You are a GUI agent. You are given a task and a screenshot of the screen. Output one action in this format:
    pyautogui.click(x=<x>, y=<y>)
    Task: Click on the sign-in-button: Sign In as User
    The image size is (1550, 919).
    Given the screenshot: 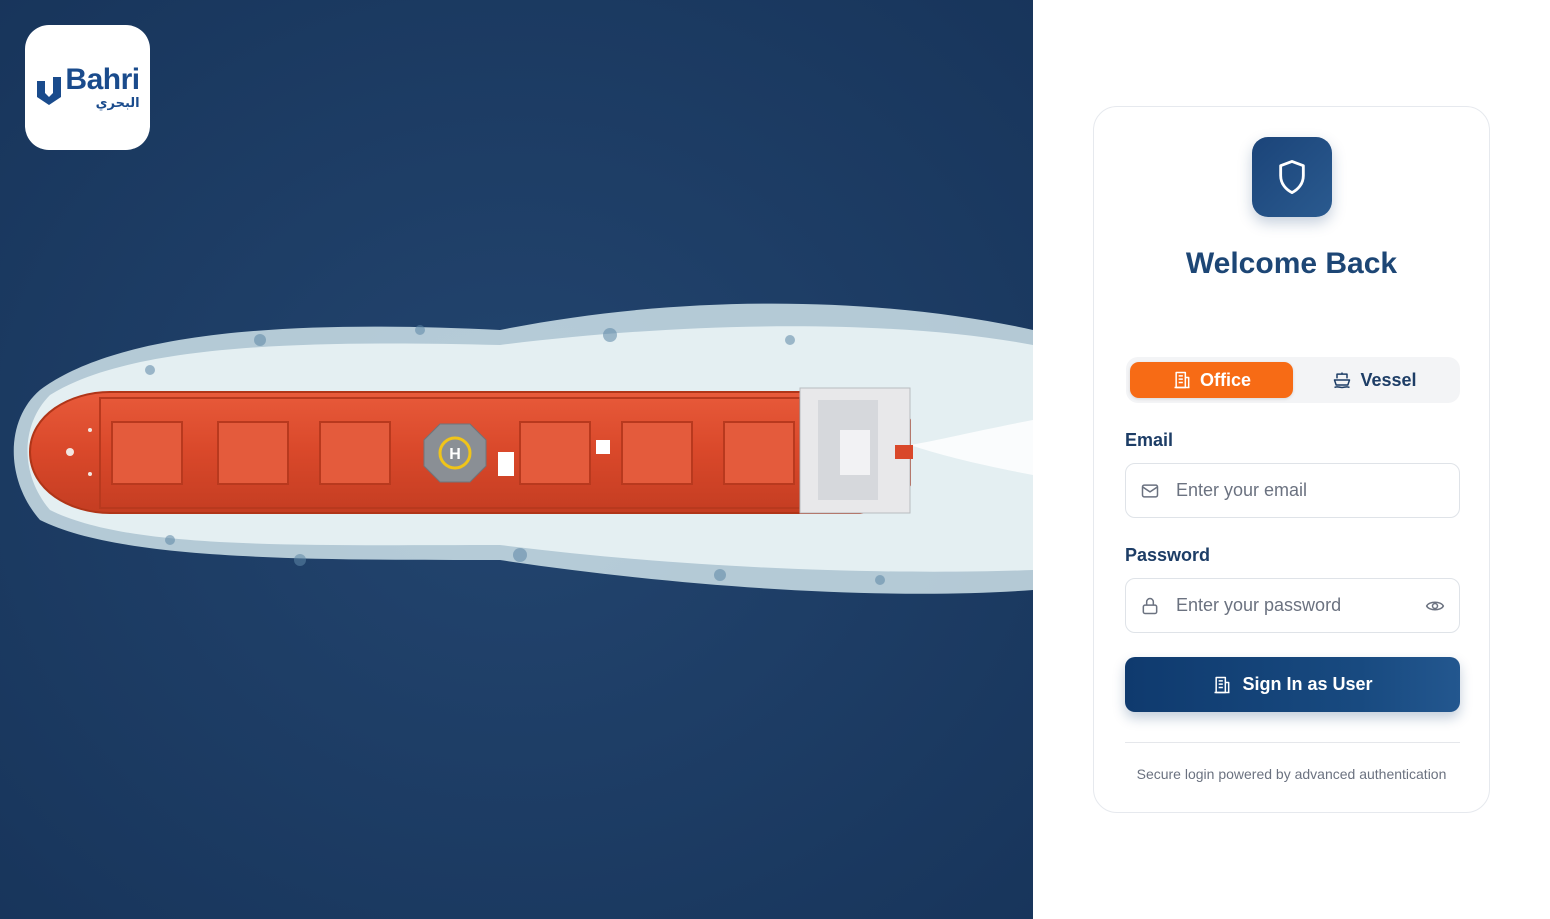 What is the action you would take?
    pyautogui.click(x=1292, y=684)
    